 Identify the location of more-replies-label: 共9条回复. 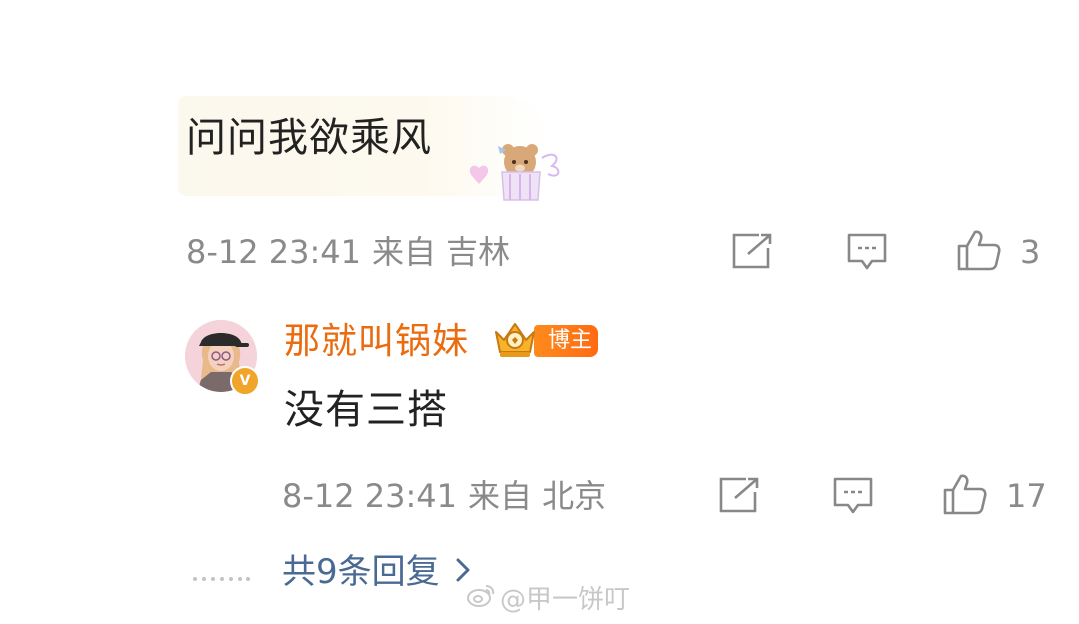
(361, 572).